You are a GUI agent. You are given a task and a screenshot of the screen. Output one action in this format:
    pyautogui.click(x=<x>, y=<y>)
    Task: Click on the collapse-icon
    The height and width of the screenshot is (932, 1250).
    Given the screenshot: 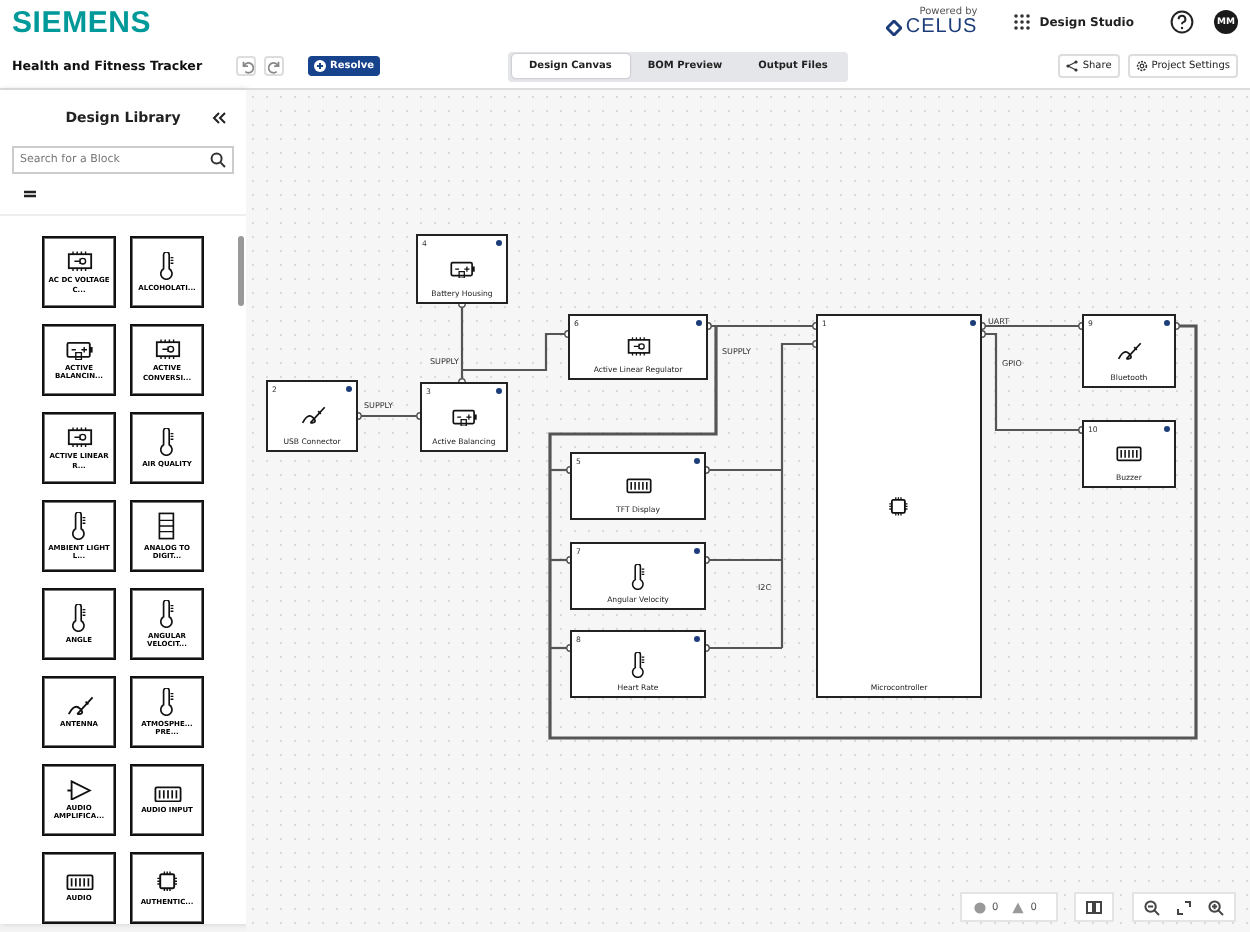 What is the action you would take?
    pyautogui.click(x=219, y=118)
    